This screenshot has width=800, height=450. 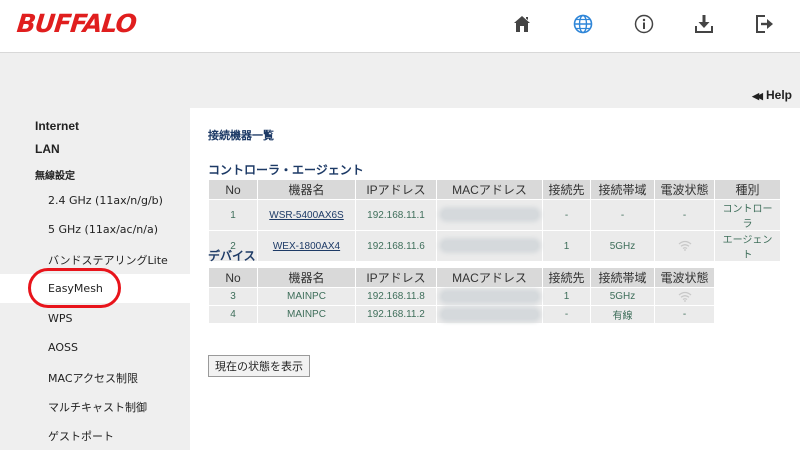 I want to click on sidebar-item-wps: WPS, so click(x=95, y=318).